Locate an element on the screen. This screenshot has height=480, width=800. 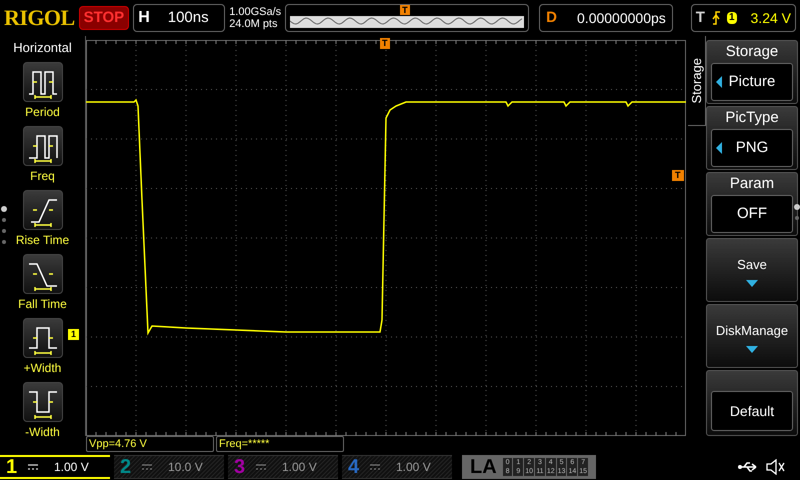
menu-title: Horizontal is located at coordinates (42, 48).